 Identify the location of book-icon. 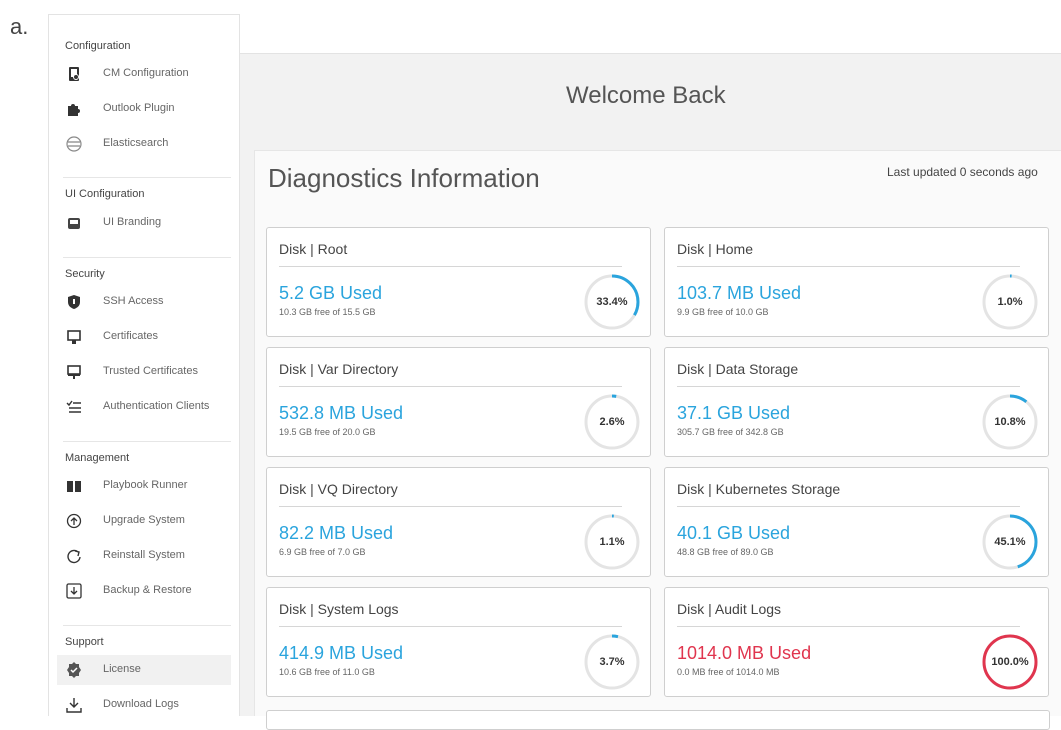
(74, 486).